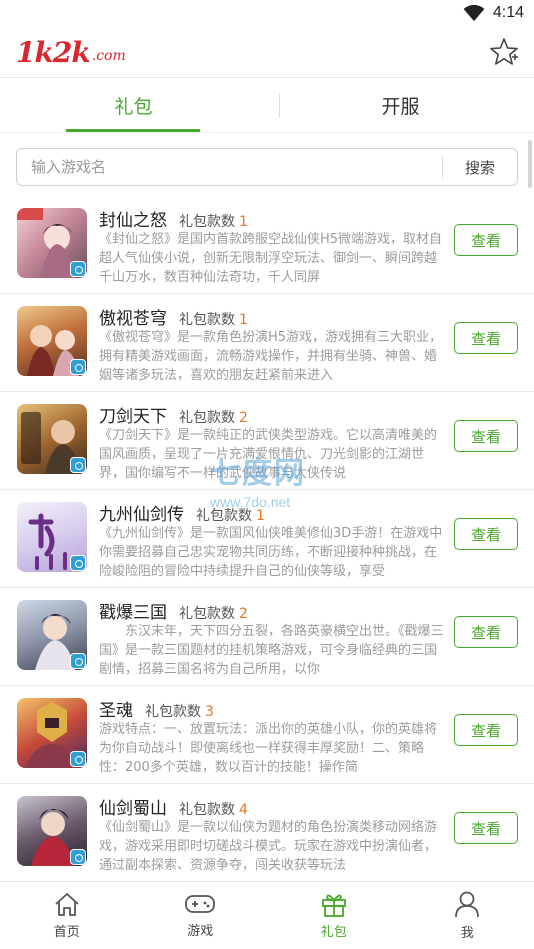  I want to click on nav-me: 我, so click(467, 915).